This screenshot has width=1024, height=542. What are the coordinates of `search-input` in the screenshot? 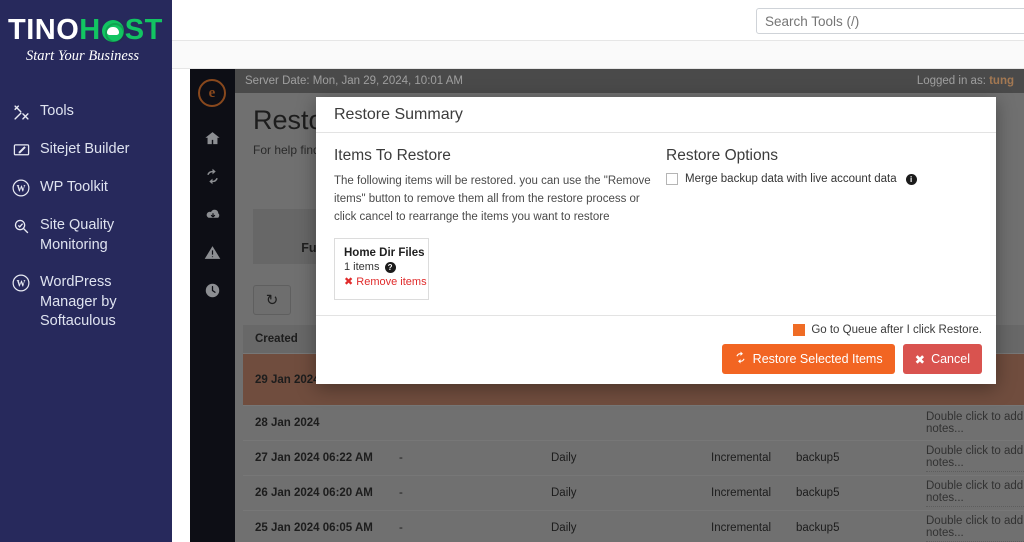 It's located at (890, 21).